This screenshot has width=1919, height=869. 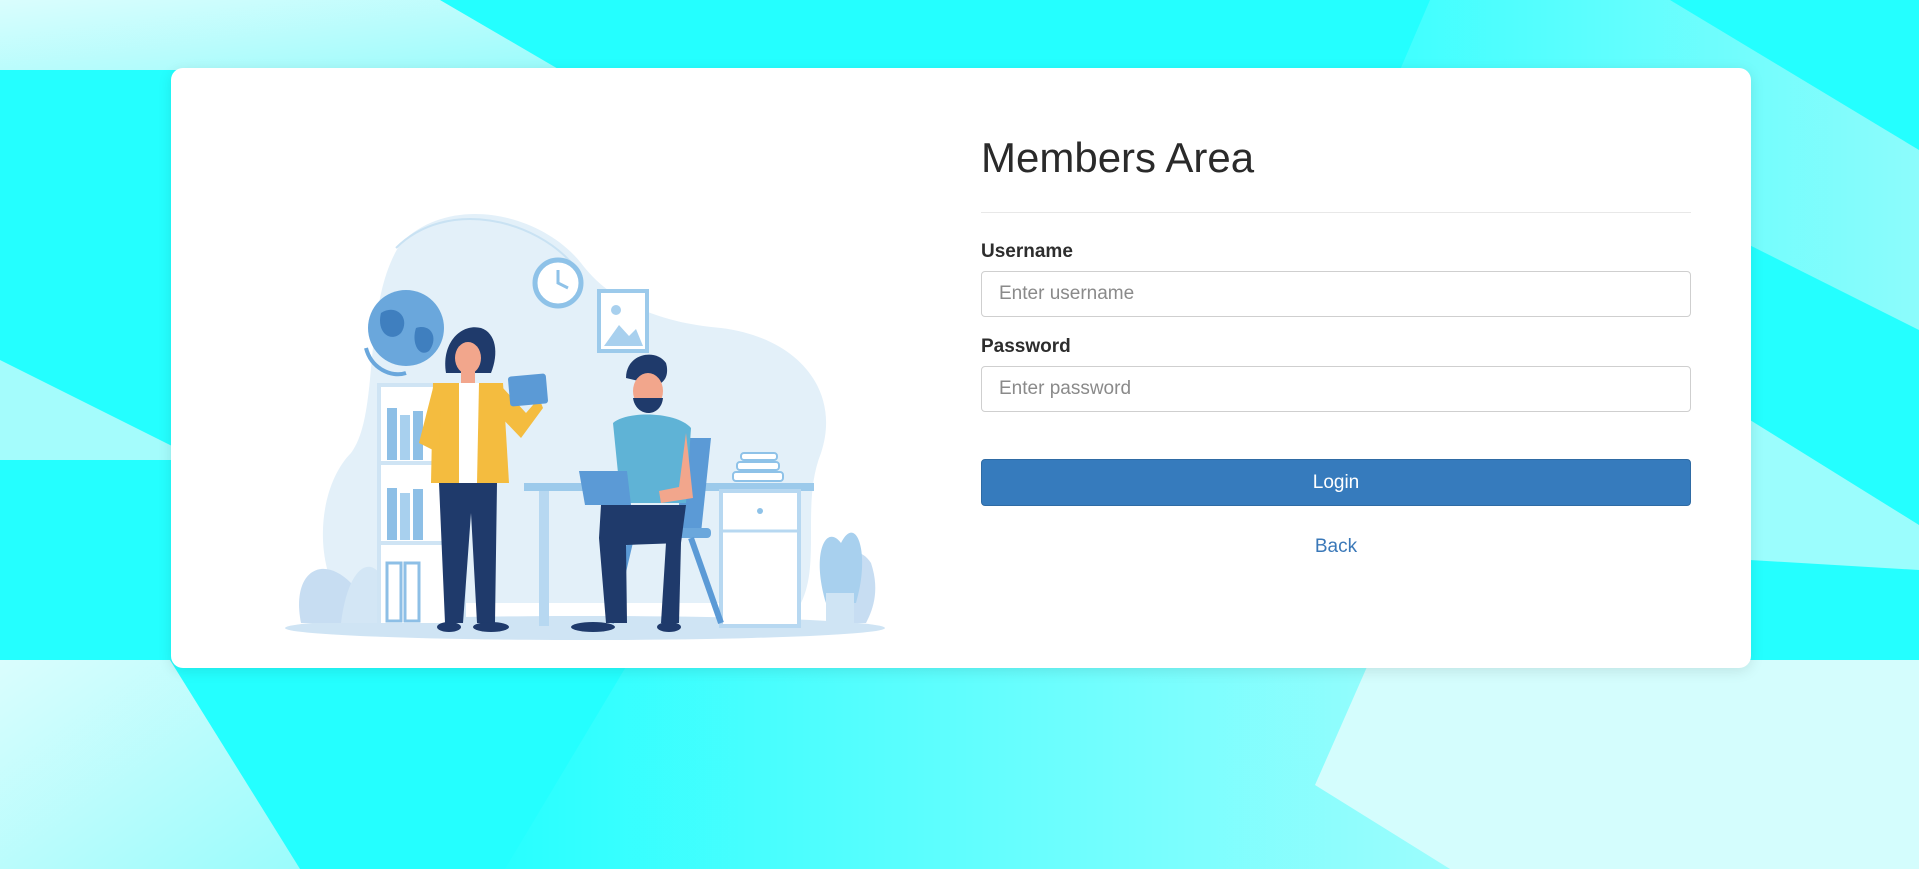 I want to click on page-title: Members Area, so click(x=1118, y=157).